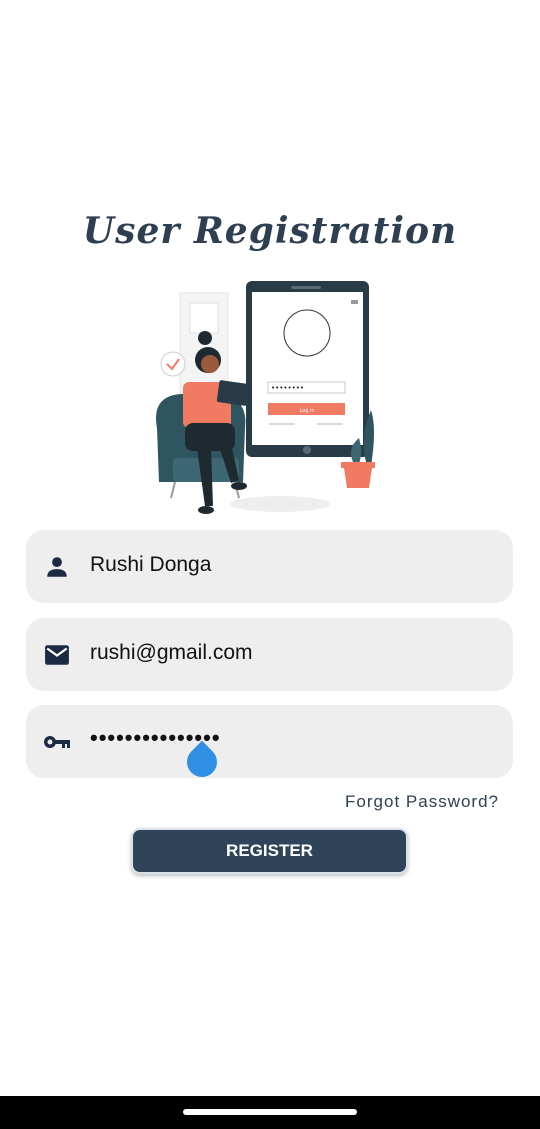 The height and width of the screenshot is (1129, 540). Describe the element at coordinates (57, 742) in the screenshot. I see `key-icon` at that location.